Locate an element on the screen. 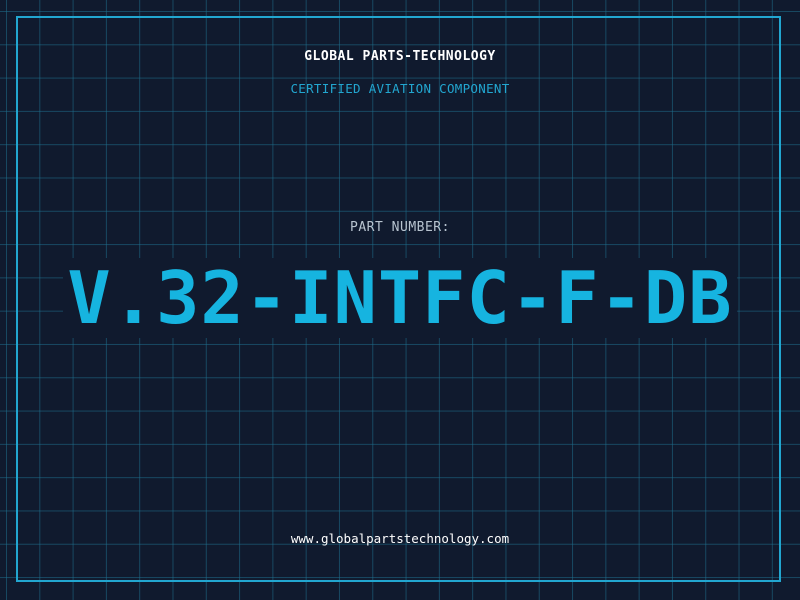 Image resolution: width=800 pixels, height=600 pixels. company-name: GLOBAL PARTS-TECHNOLOGY is located at coordinates (400, 56).